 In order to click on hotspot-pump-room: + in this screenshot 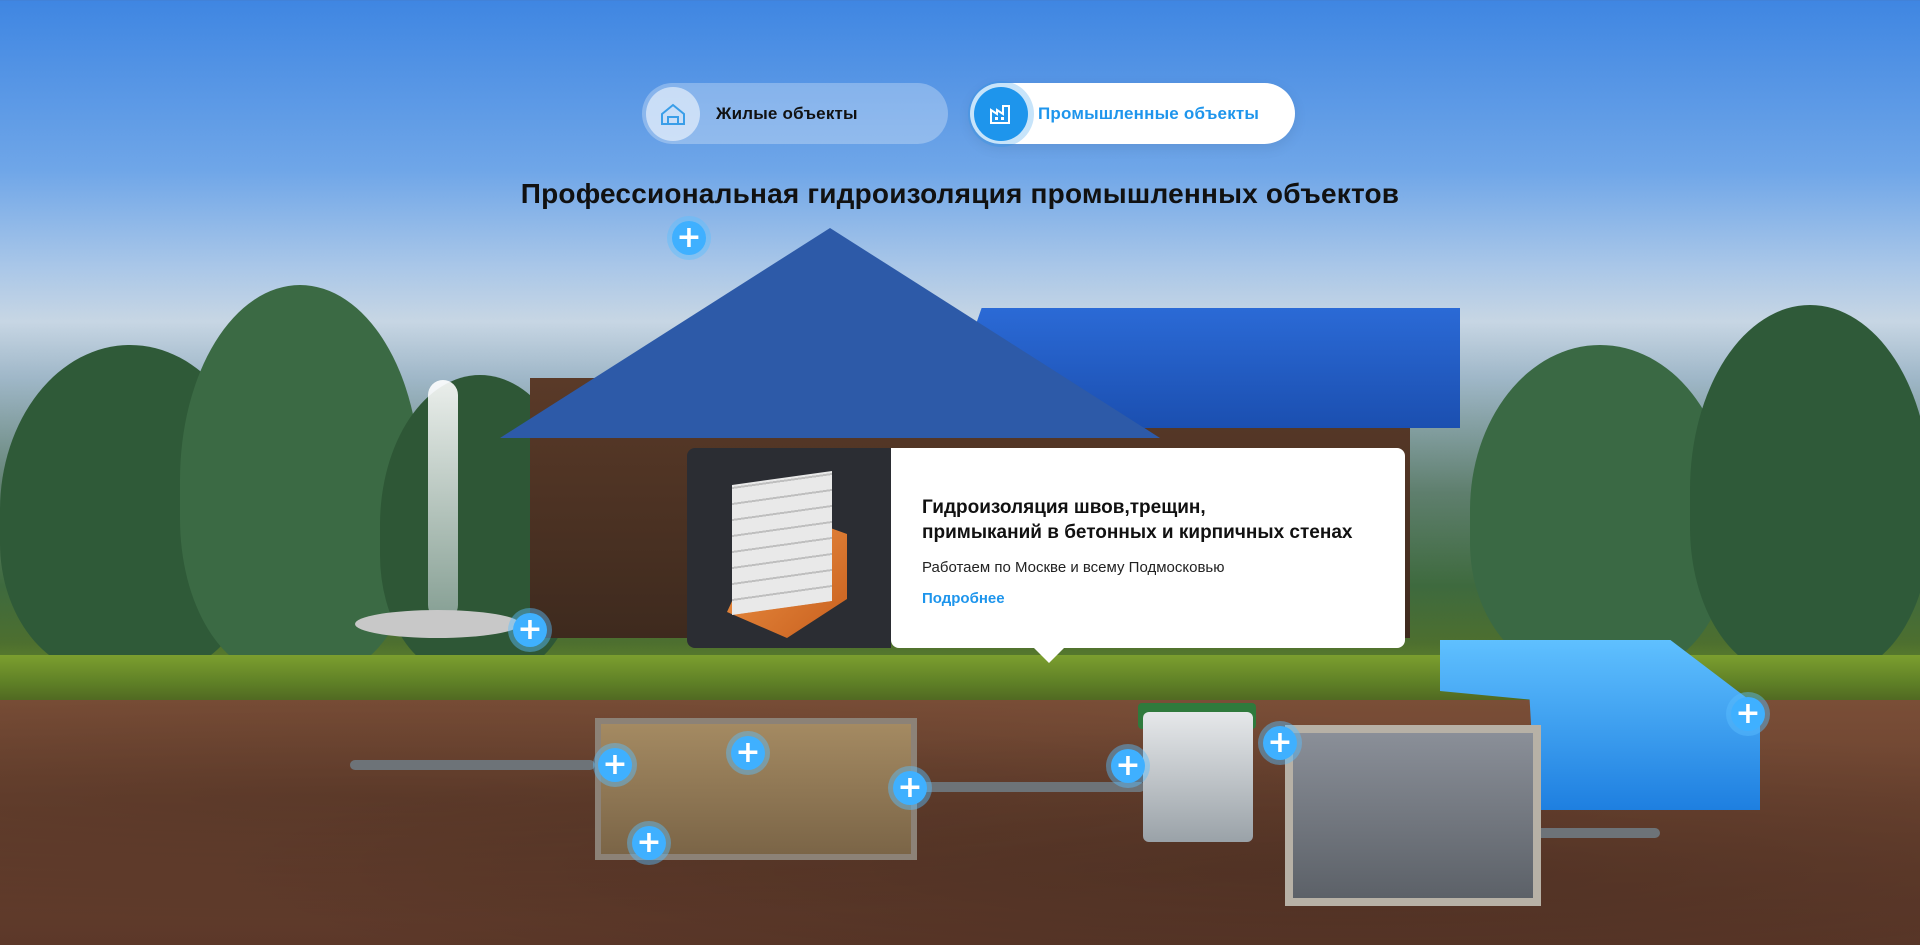, I will do `click(1280, 743)`.